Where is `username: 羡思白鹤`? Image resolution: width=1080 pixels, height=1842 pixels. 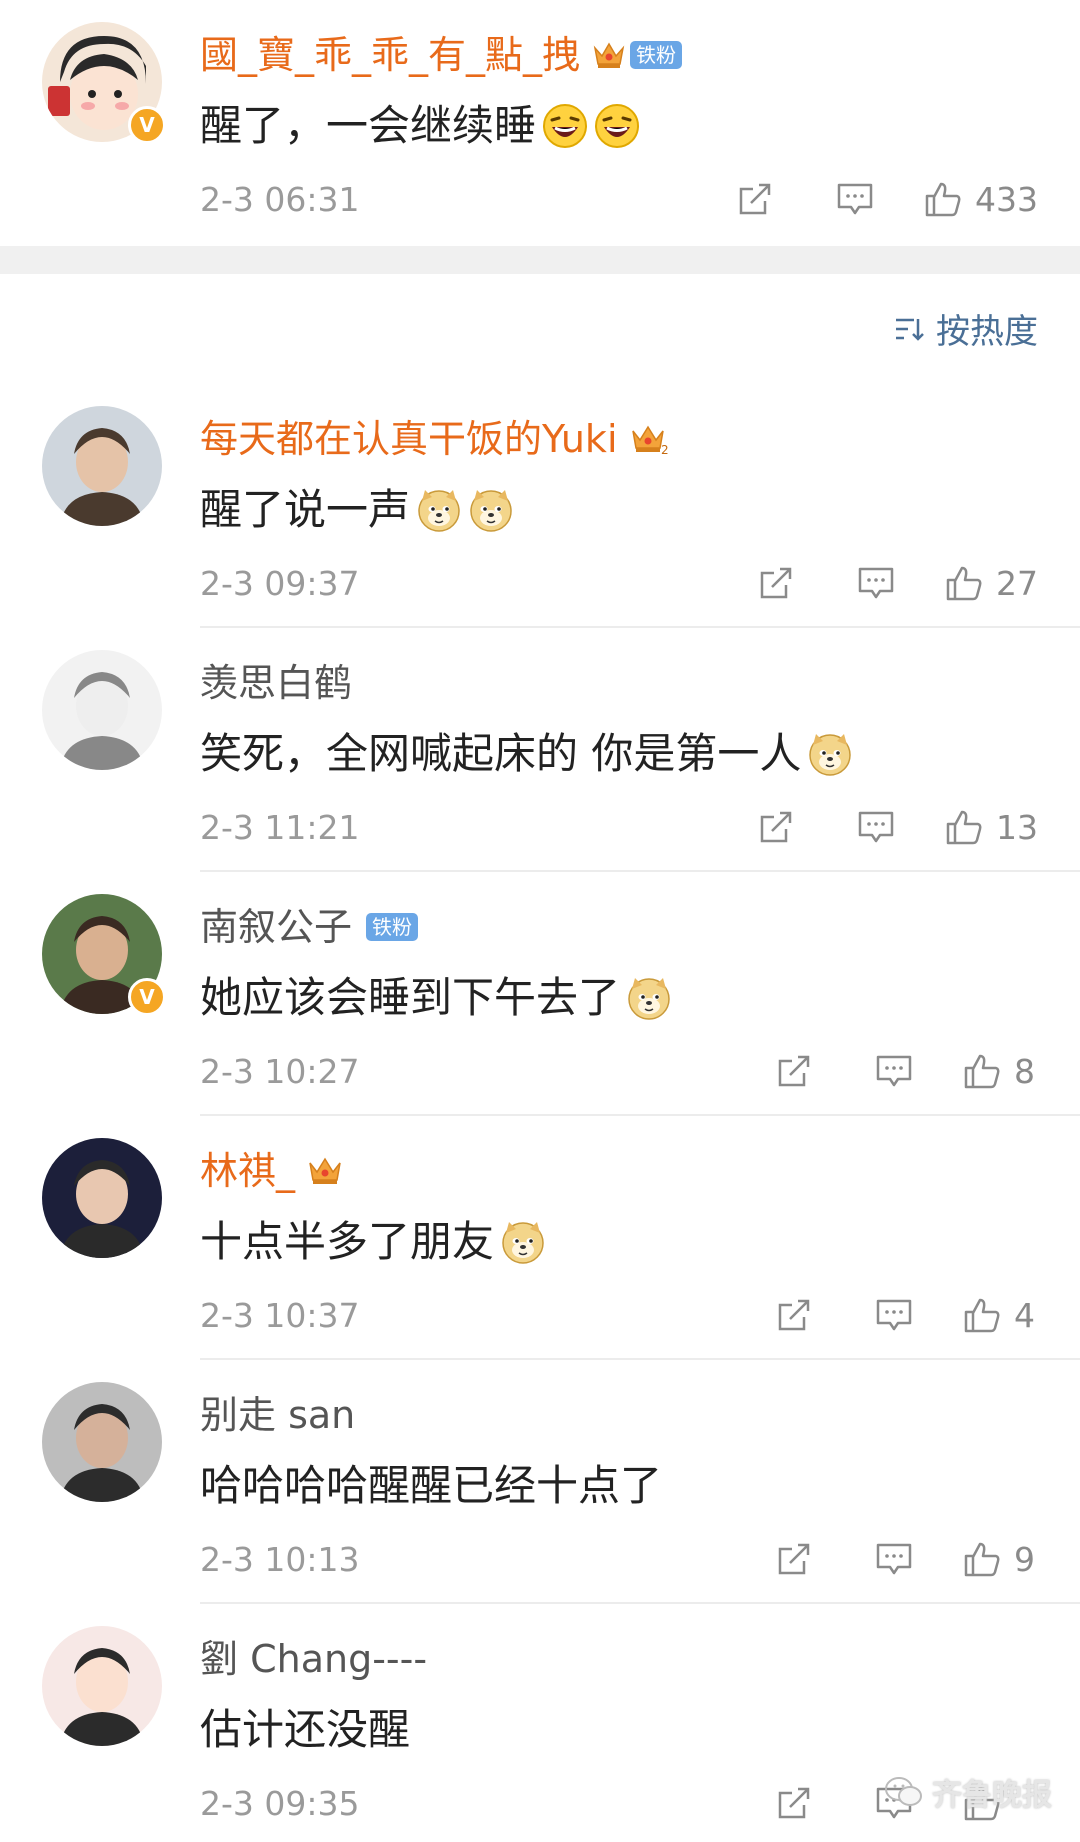 username: 羡思白鹤 is located at coordinates (276, 683).